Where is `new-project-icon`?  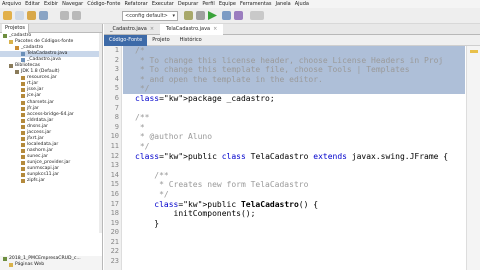 new-project-icon is located at coordinates (7, 15).